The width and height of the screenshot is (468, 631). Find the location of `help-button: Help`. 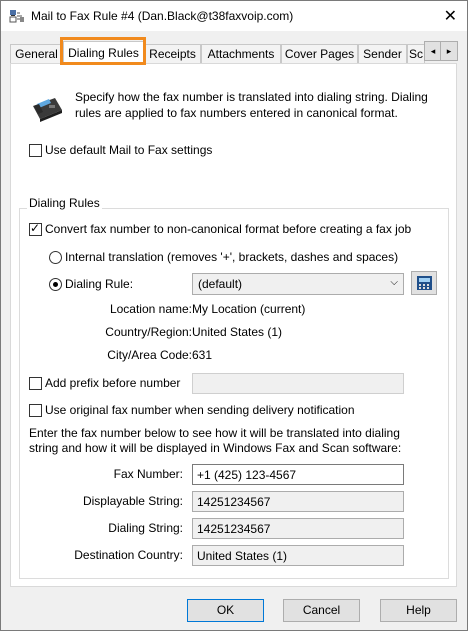

help-button: Help is located at coordinates (418, 610).